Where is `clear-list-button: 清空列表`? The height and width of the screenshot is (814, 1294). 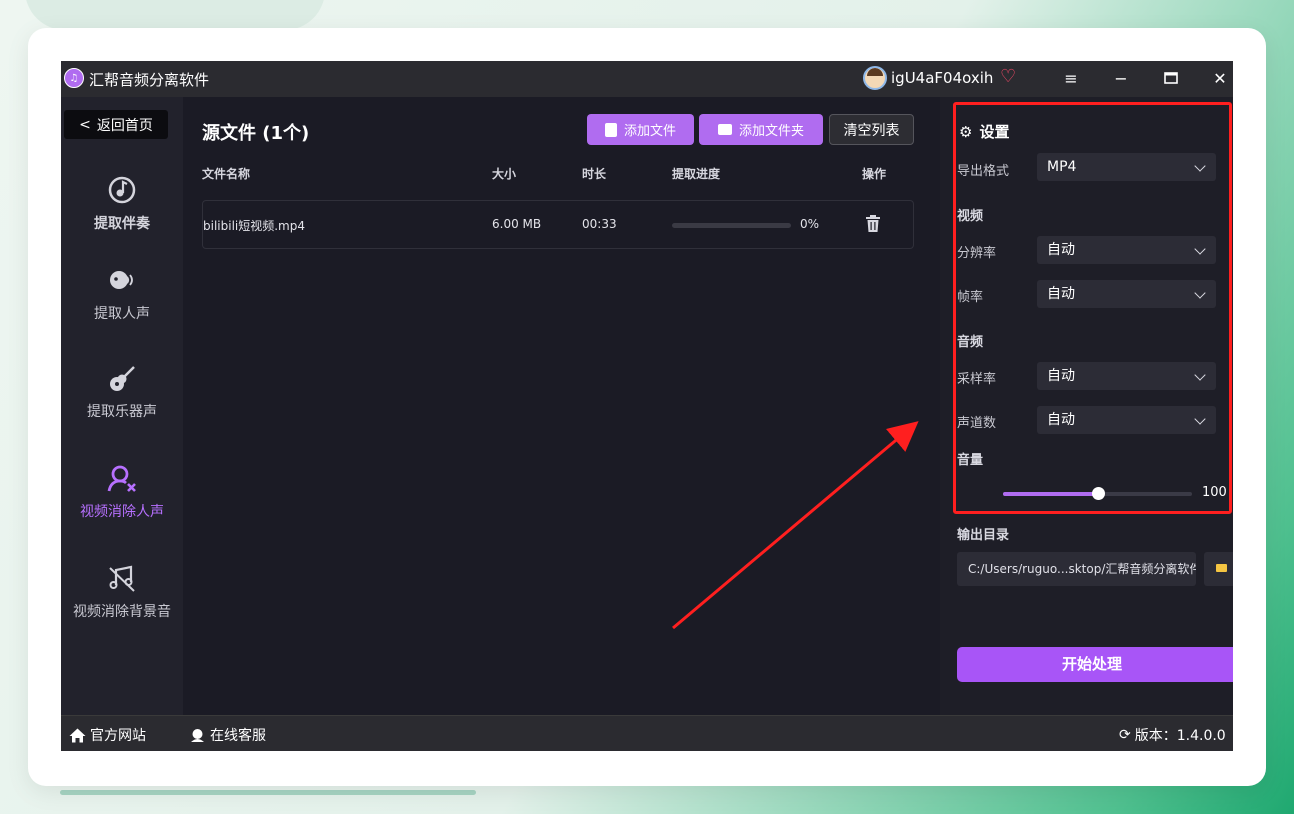 clear-list-button: 清空列表 is located at coordinates (871, 129).